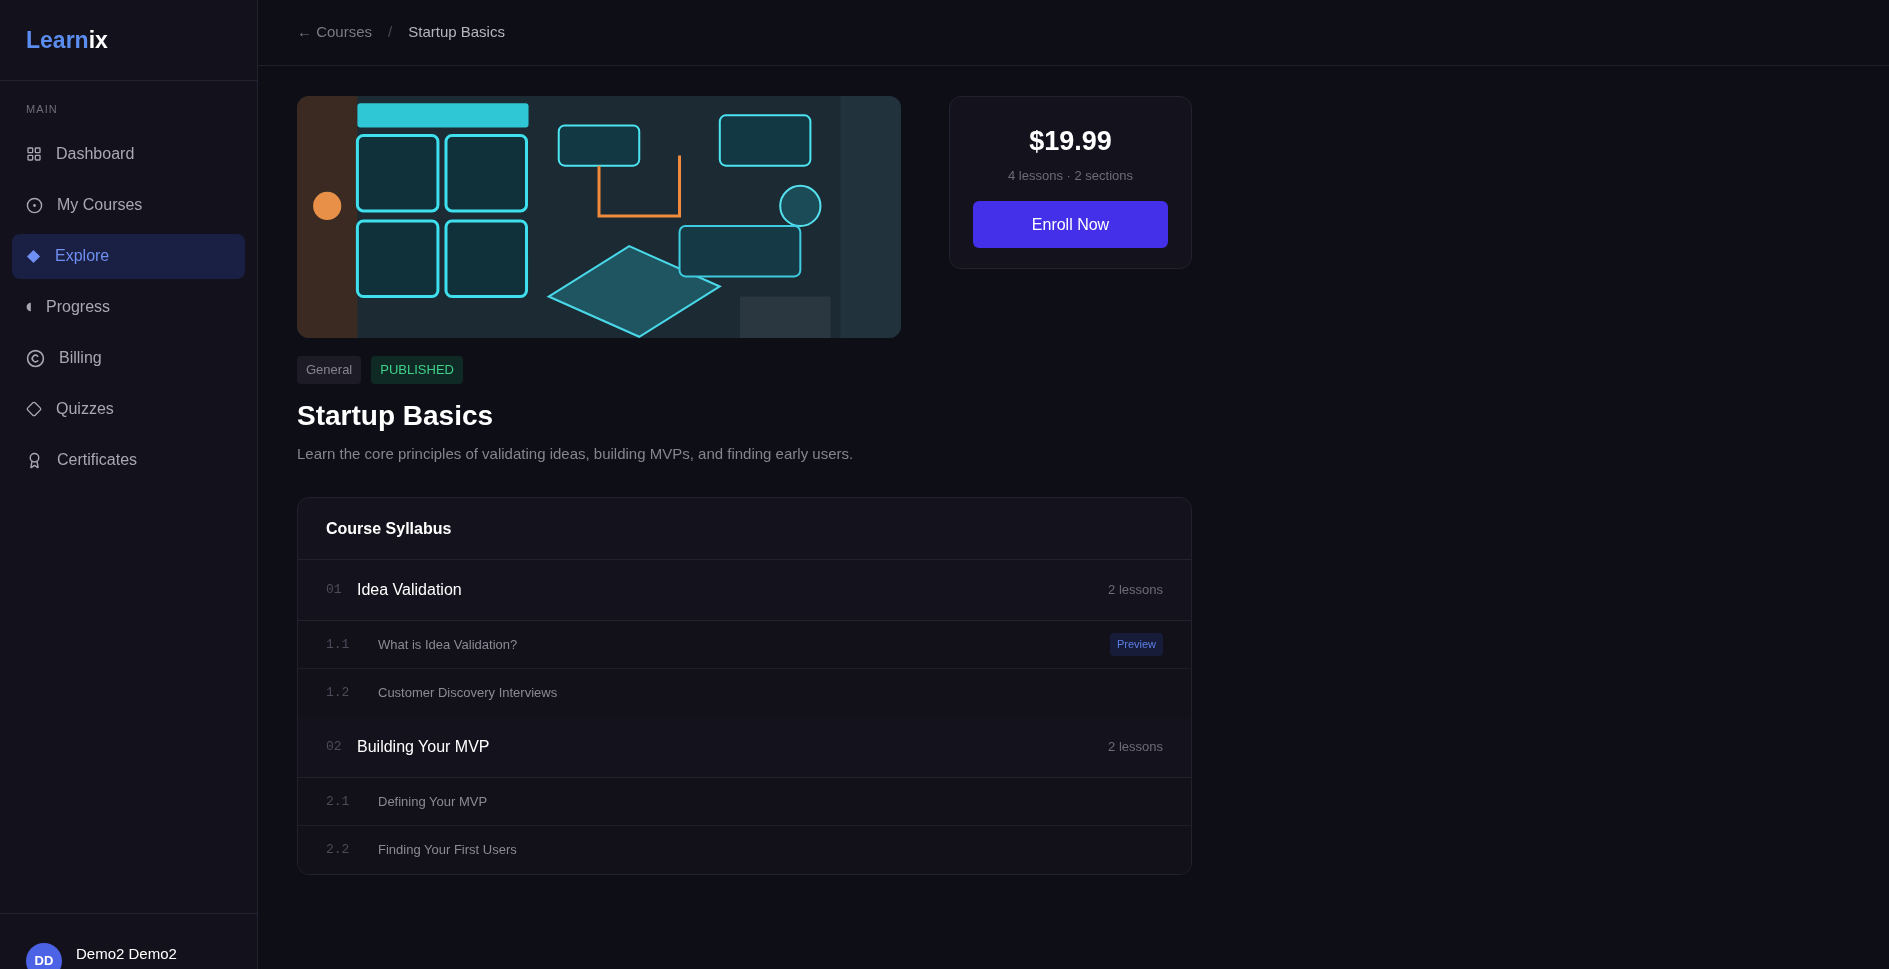 The image size is (1889, 969). Describe the element at coordinates (389, 528) in the screenshot. I see `syllabus-title: Course Syllabus` at that location.